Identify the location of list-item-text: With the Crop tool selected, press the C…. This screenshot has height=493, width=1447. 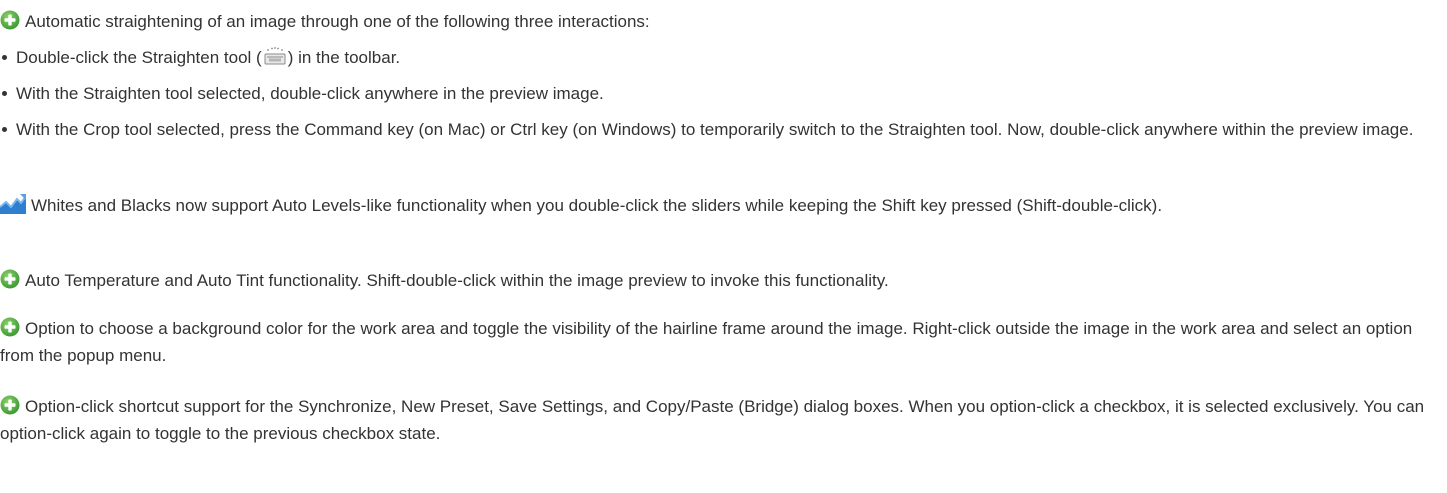
(715, 129).